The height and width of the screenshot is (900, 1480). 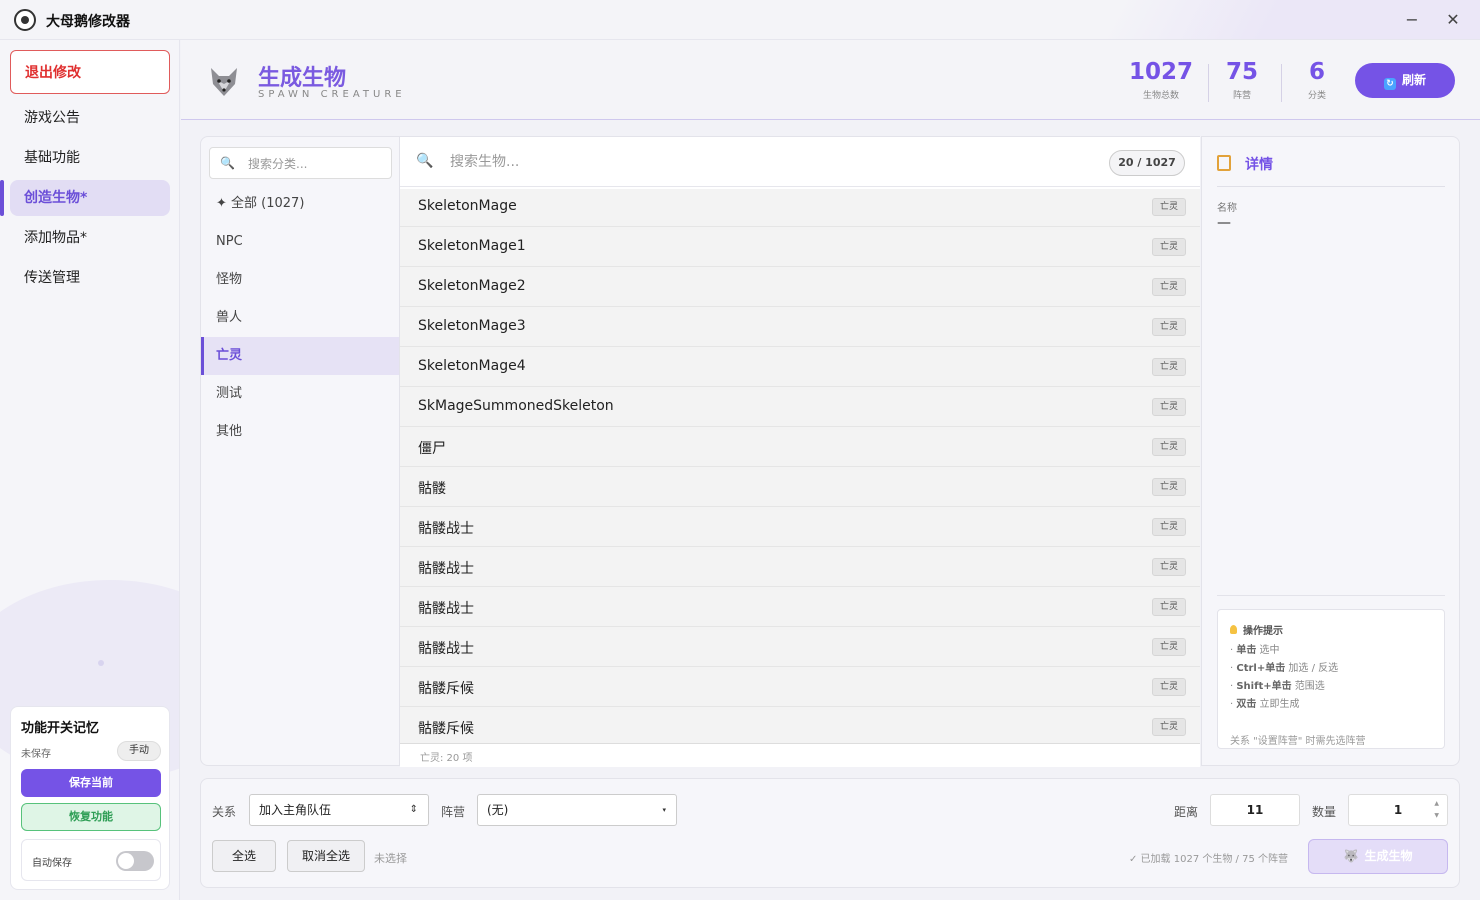 What do you see at coordinates (740, 20) in the screenshot?
I see `title-bar: 大母鹅修改器 − ✕` at bounding box center [740, 20].